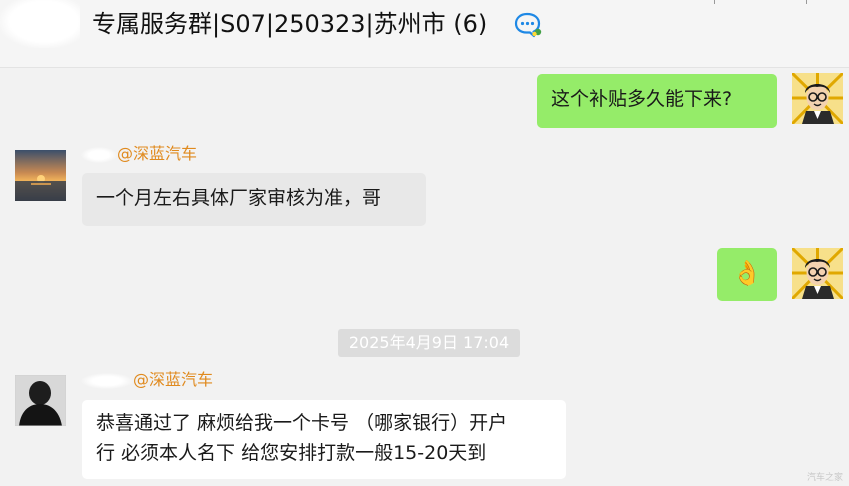  I want to click on sender-avatar-dark, so click(40, 400).